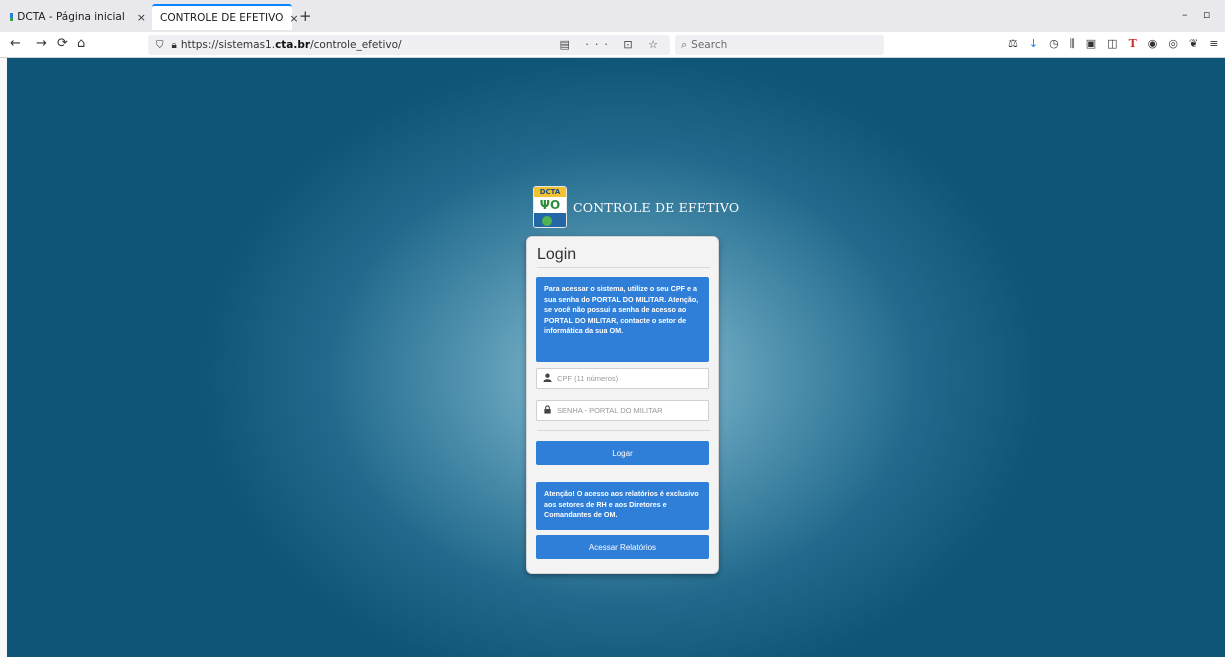  What do you see at coordinates (548, 410) in the screenshot?
I see `lock-icon` at bounding box center [548, 410].